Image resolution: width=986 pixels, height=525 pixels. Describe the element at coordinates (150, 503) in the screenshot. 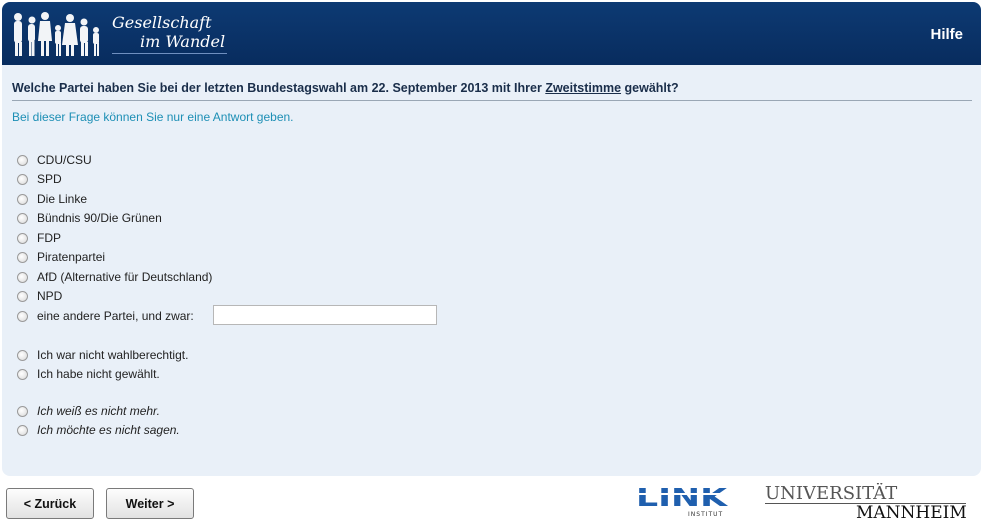

I see `next-button: Weiter >` at that location.